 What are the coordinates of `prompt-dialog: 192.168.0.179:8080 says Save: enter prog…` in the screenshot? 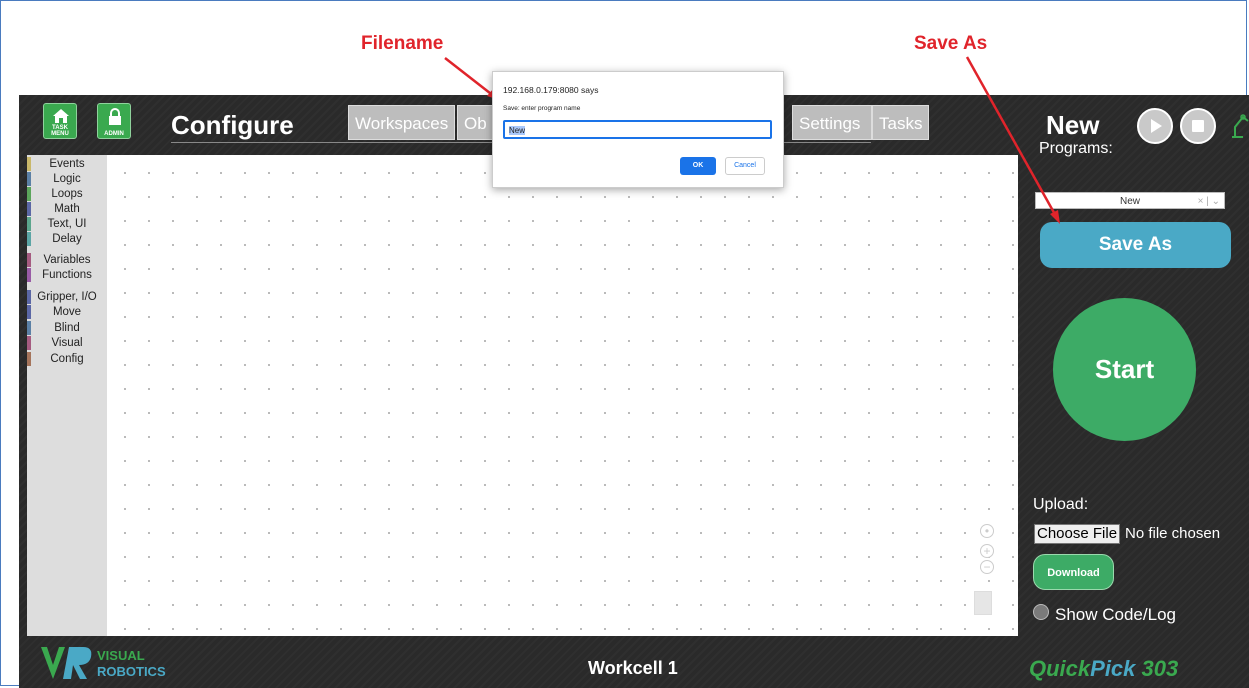 It's located at (638, 129).